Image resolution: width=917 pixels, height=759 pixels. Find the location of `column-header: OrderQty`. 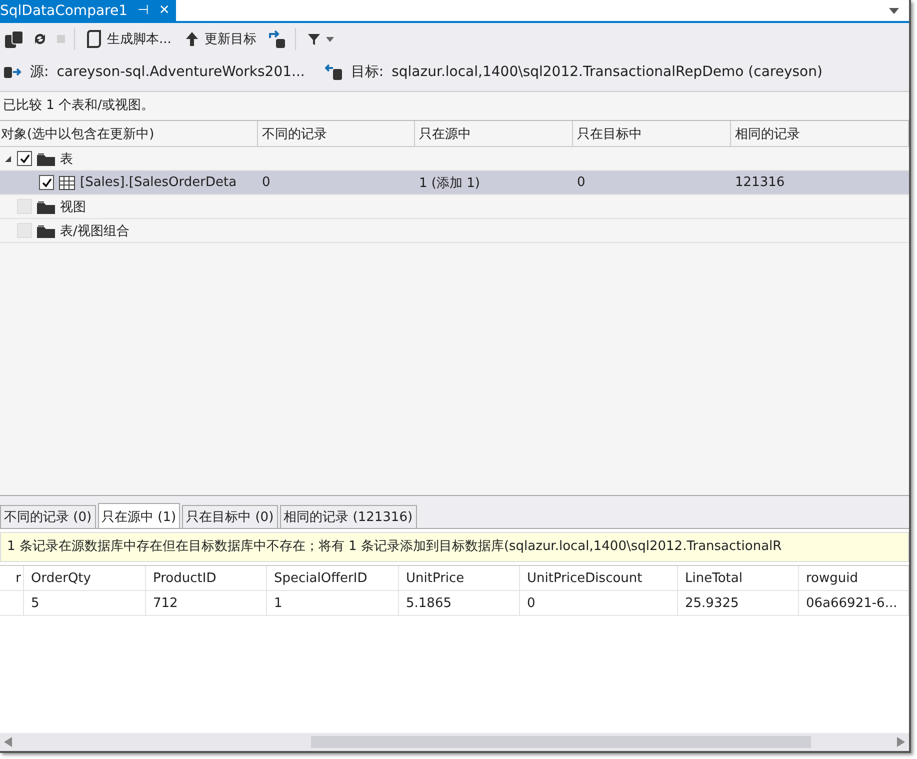

column-header: OrderQty is located at coordinates (85, 578).